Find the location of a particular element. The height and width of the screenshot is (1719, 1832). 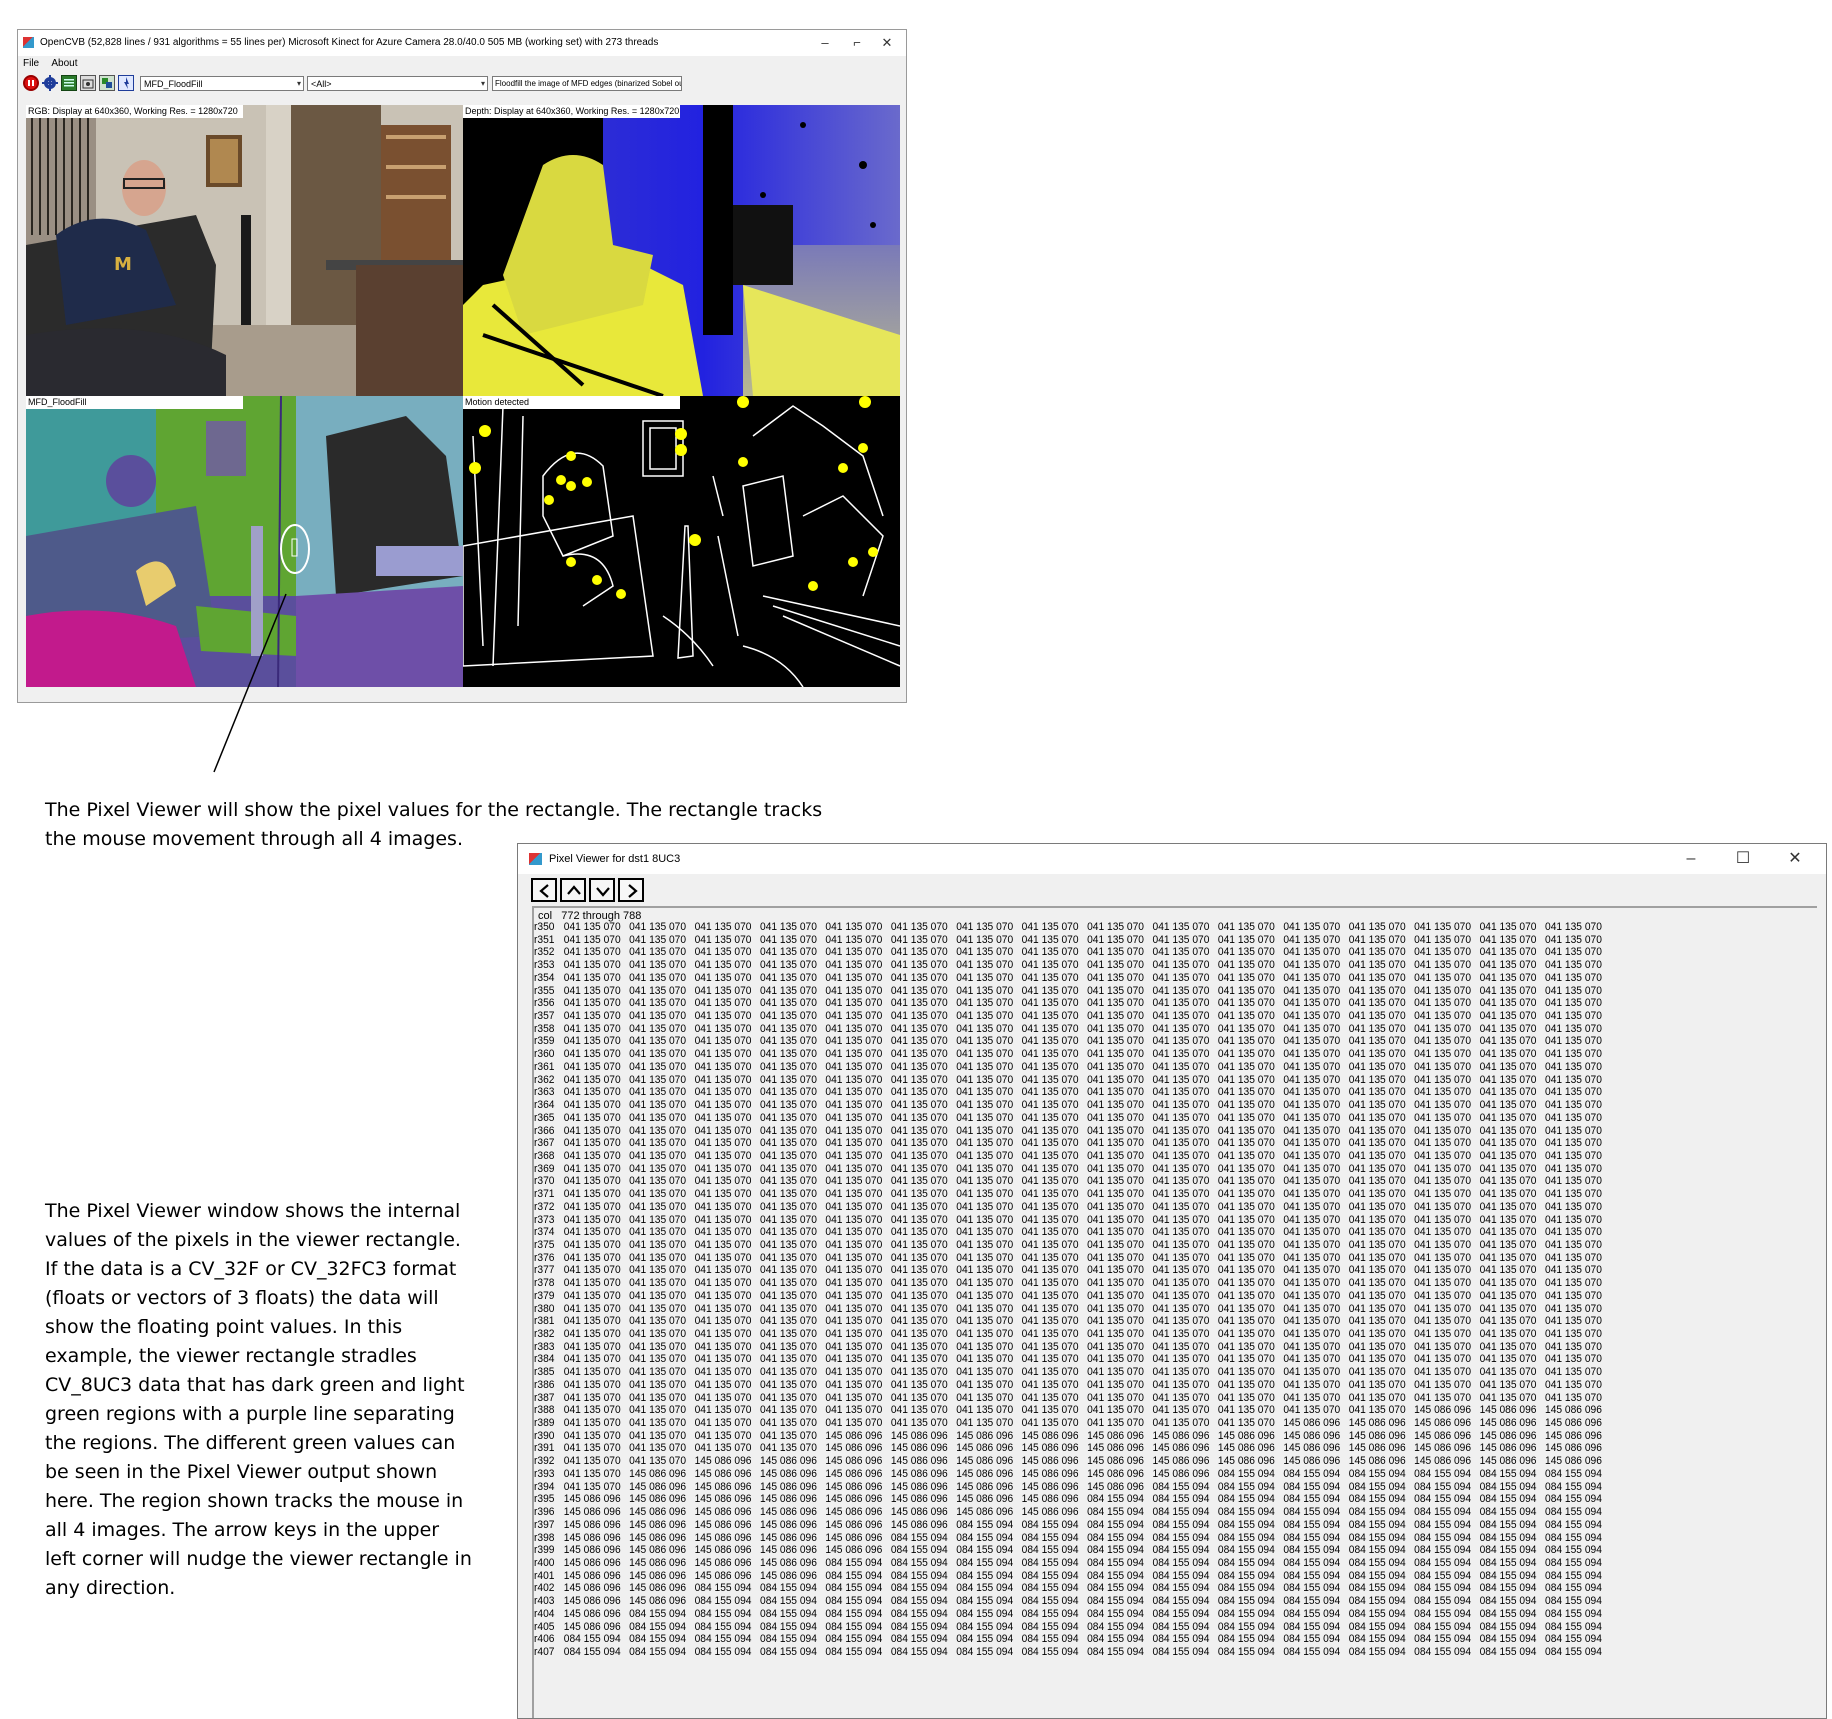

row-label: r392 is located at coordinates (544, 1461).